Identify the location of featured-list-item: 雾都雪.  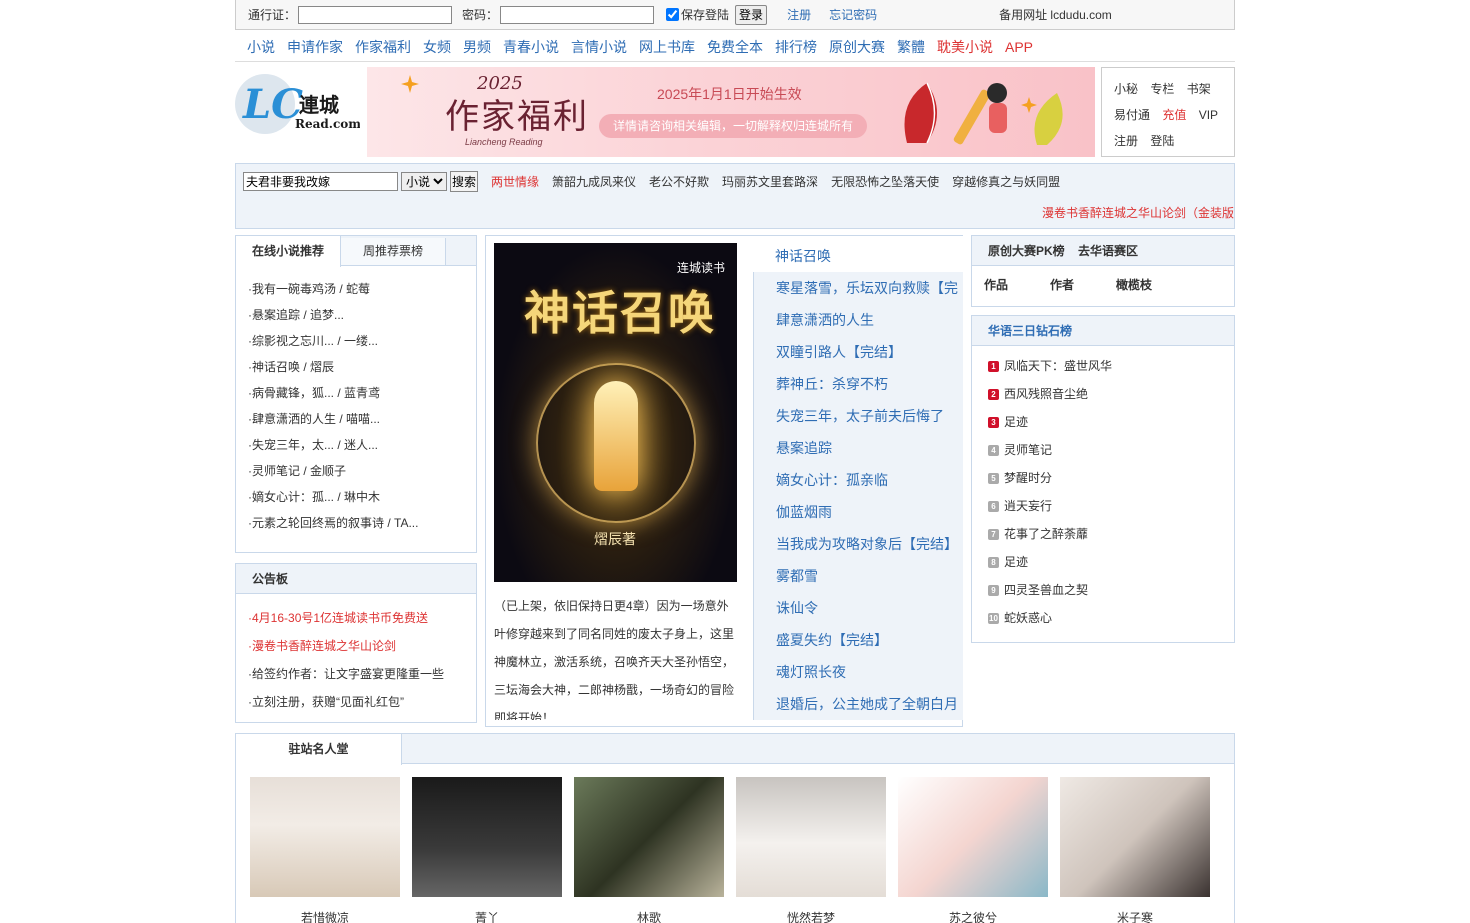
(858, 576).